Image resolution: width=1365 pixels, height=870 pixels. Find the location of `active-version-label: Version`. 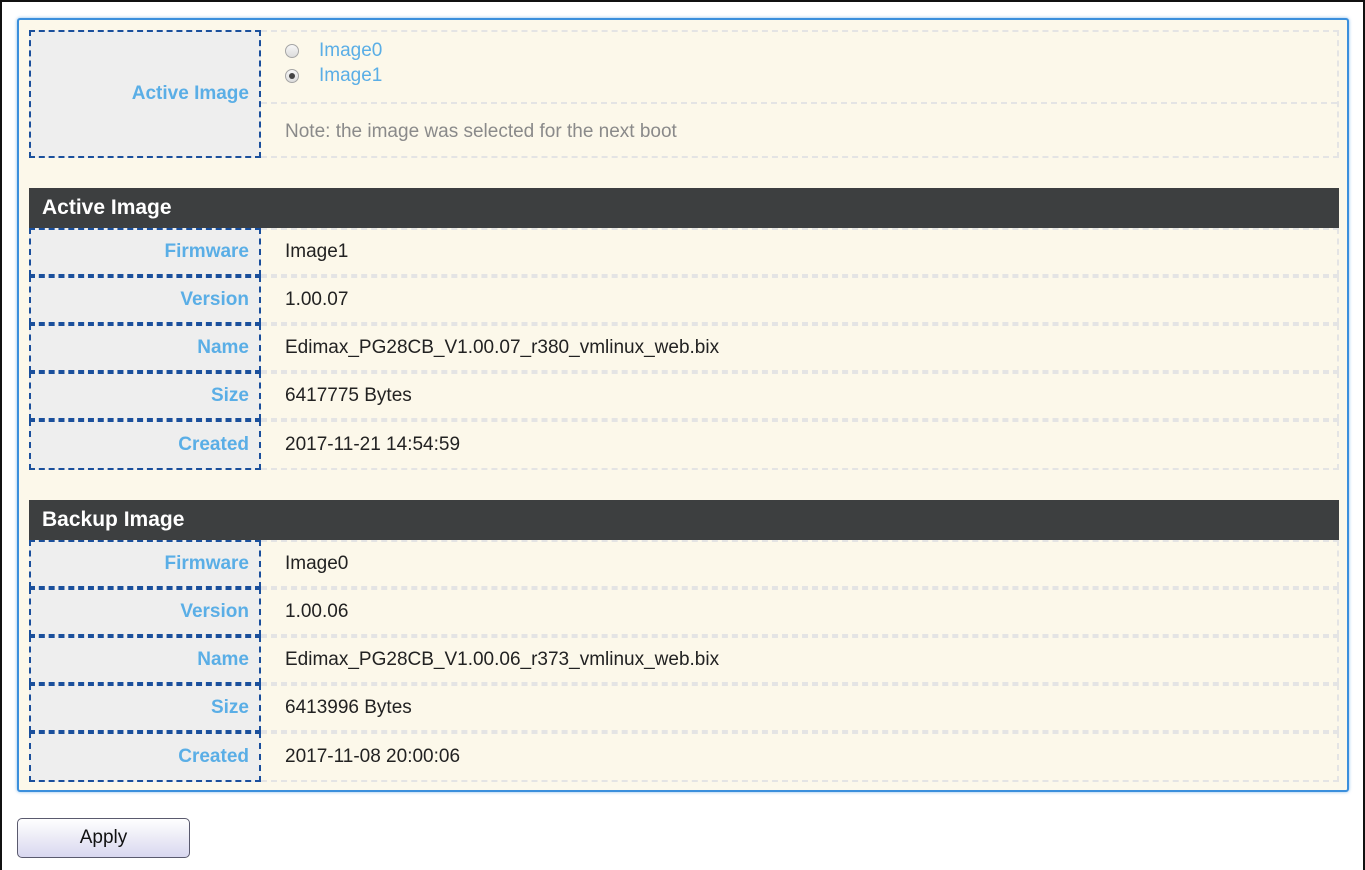

active-version-label: Version is located at coordinates (145, 300).